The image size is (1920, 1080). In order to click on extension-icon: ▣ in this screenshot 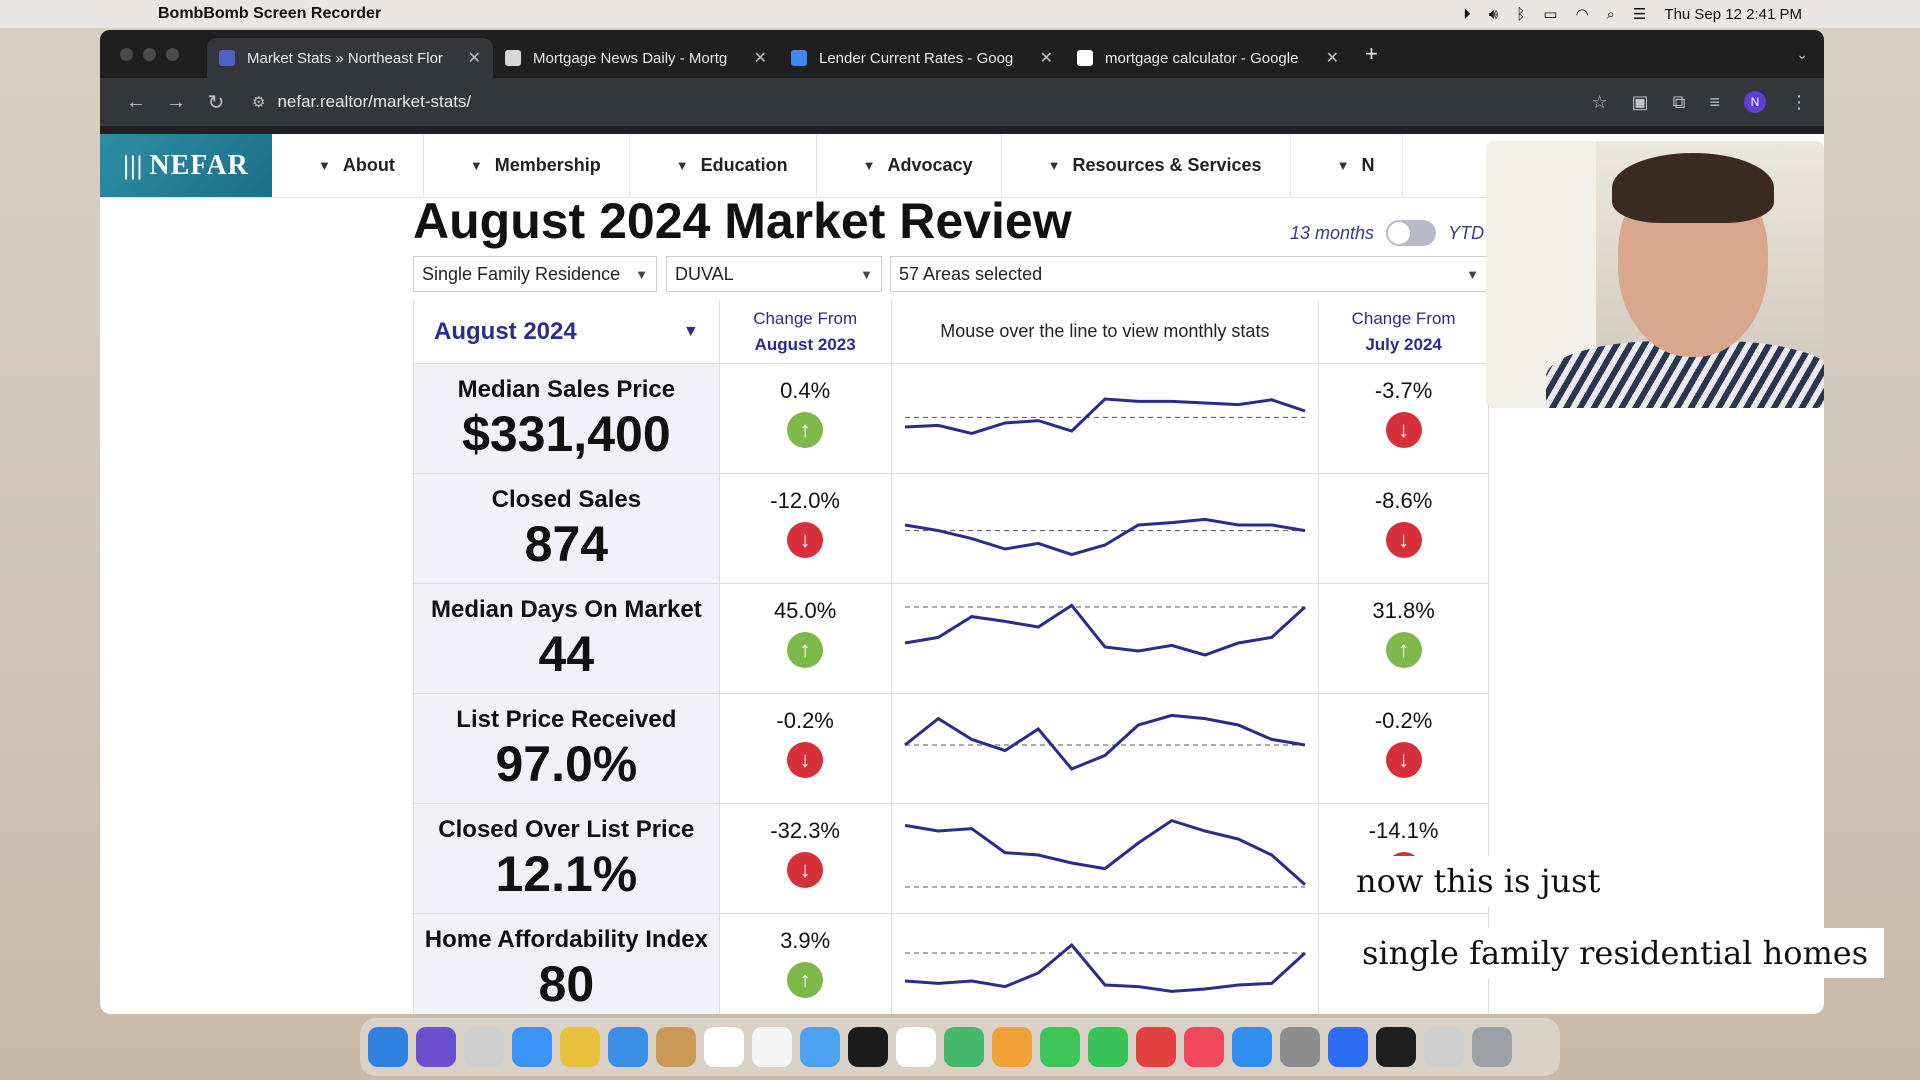, I will do `click(1640, 102)`.